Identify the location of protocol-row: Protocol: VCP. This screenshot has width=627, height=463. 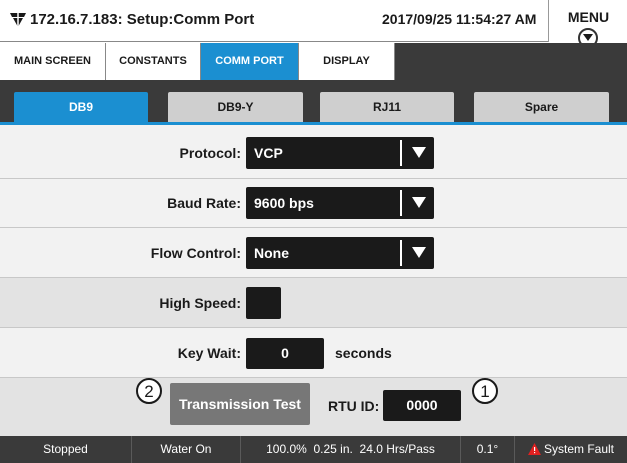
(313, 152).